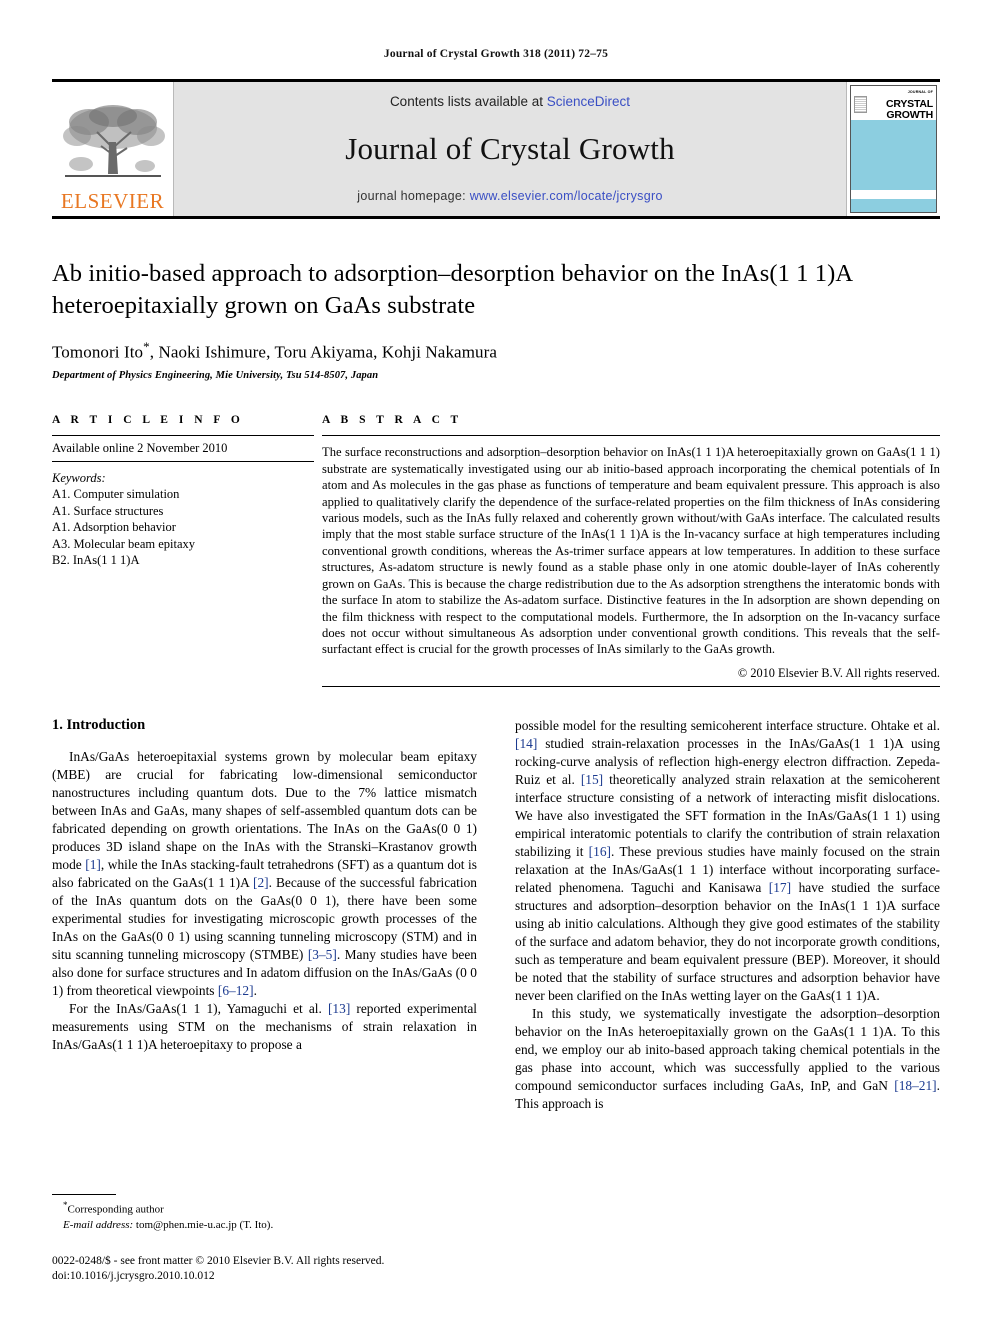 This screenshot has height=1323, width=992. What do you see at coordinates (566, 196) in the screenshot?
I see `journal-homepage-link: www.elsevier.com/locate/jcrysgro` at bounding box center [566, 196].